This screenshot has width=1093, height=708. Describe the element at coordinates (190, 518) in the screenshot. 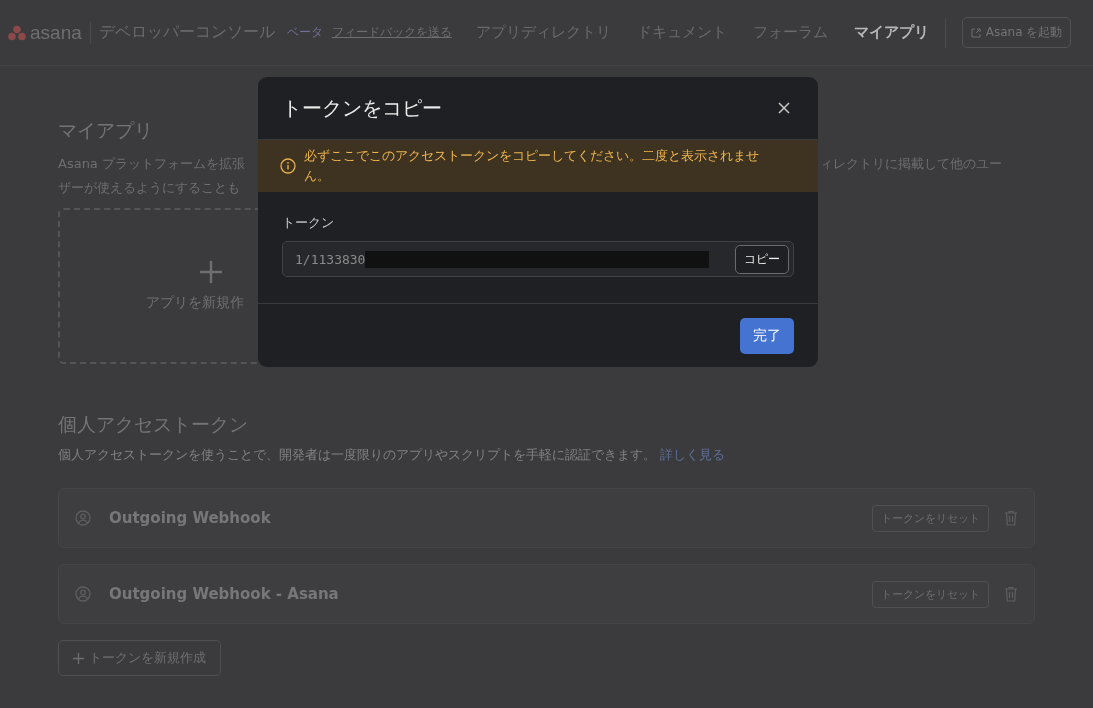

I see `token-name: Outgoing Webhook` at that location.